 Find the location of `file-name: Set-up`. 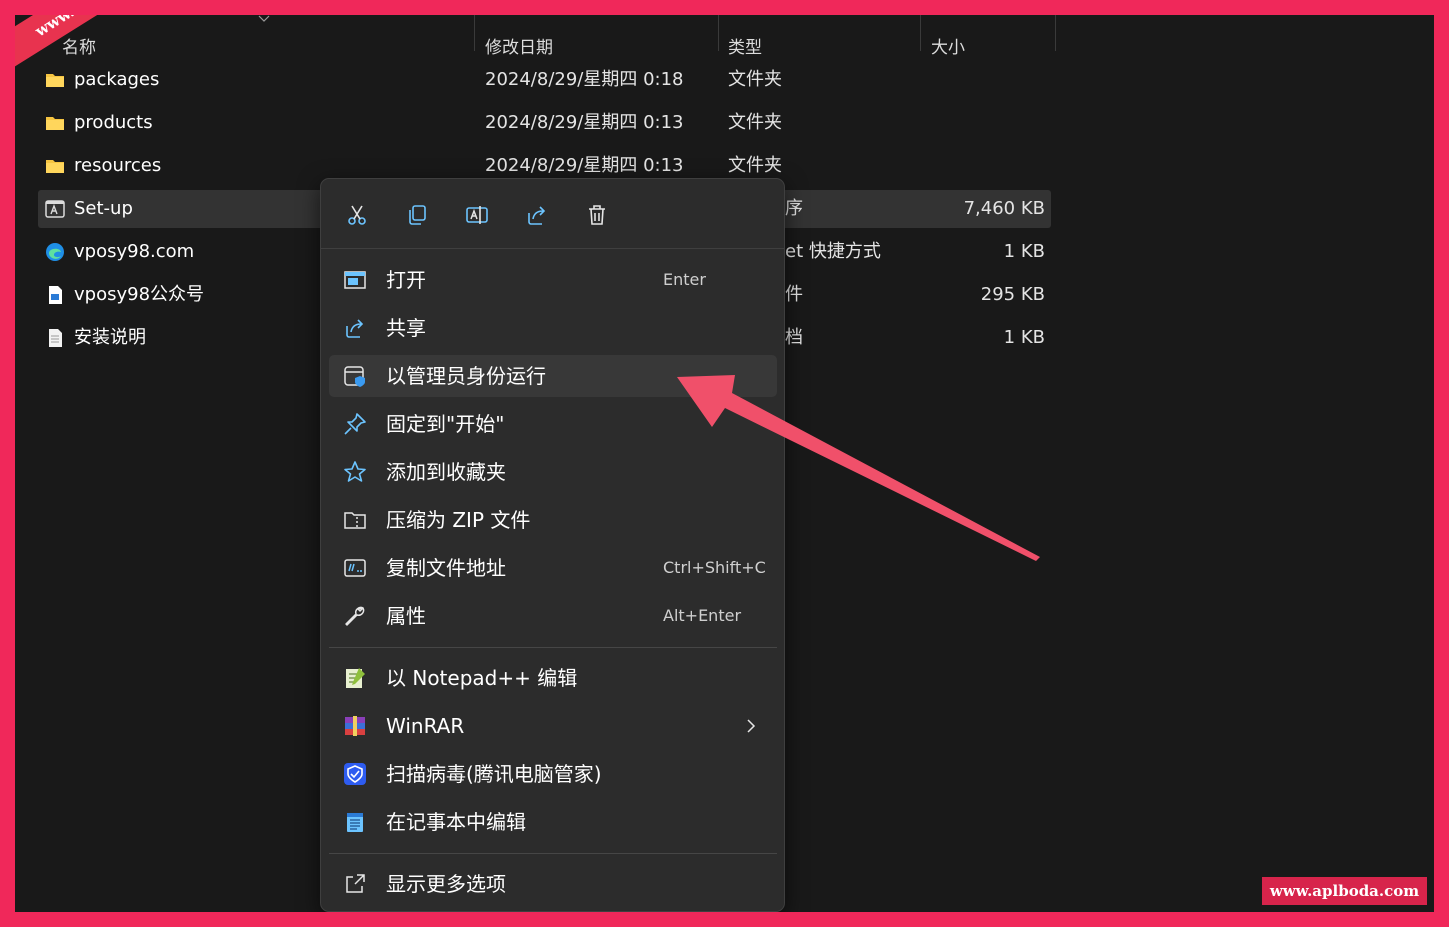

file-name: Set-up is located at coordinates (103, 208).